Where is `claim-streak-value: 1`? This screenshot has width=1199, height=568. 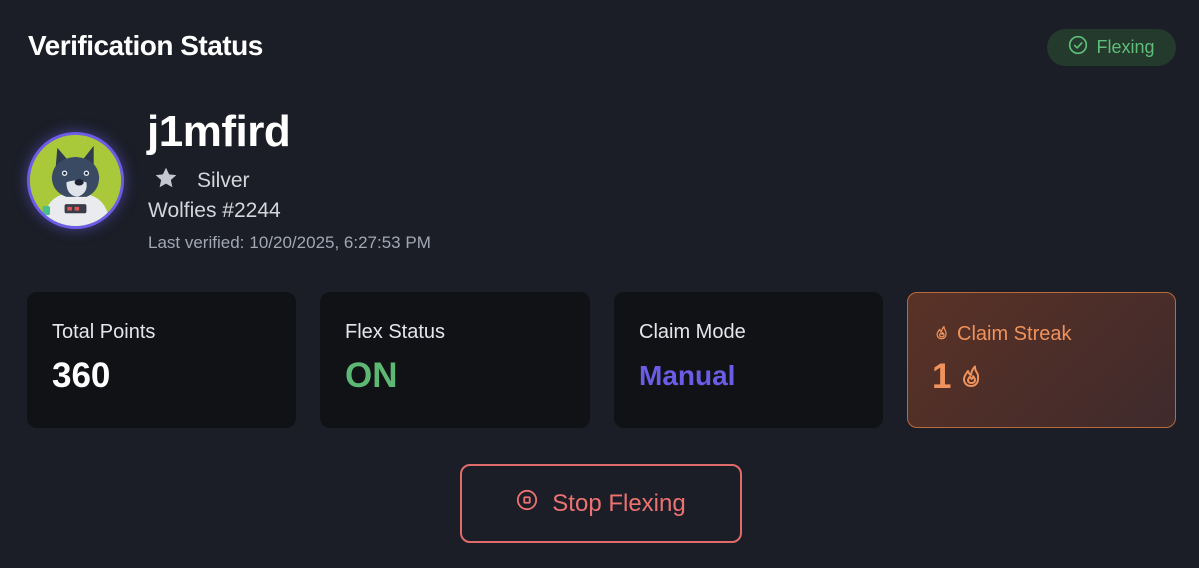 claim-streak-value: 1 is located at coordinates (942, 376).